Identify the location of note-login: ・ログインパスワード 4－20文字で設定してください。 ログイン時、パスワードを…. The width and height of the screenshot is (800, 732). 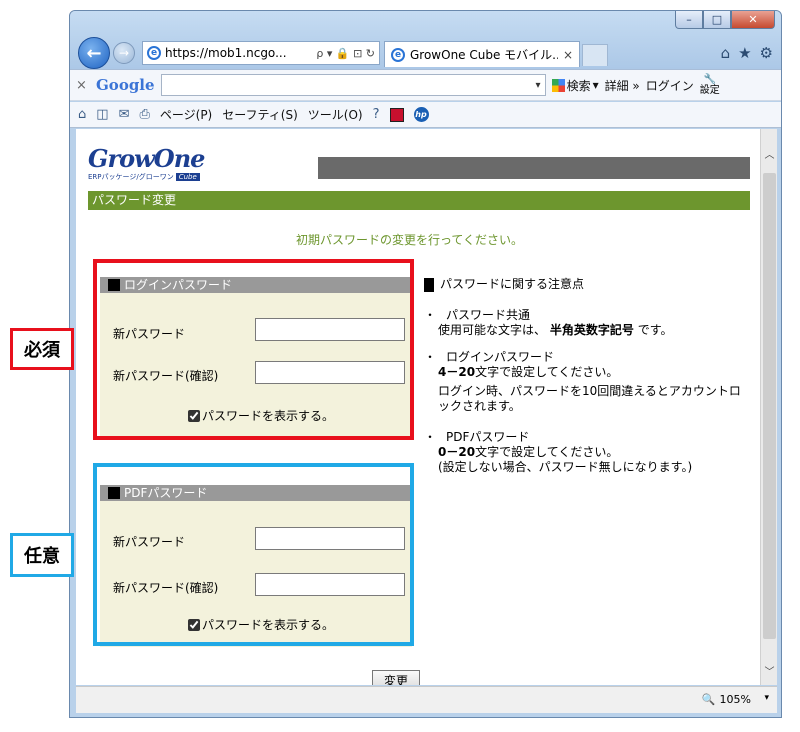
(584, 382).